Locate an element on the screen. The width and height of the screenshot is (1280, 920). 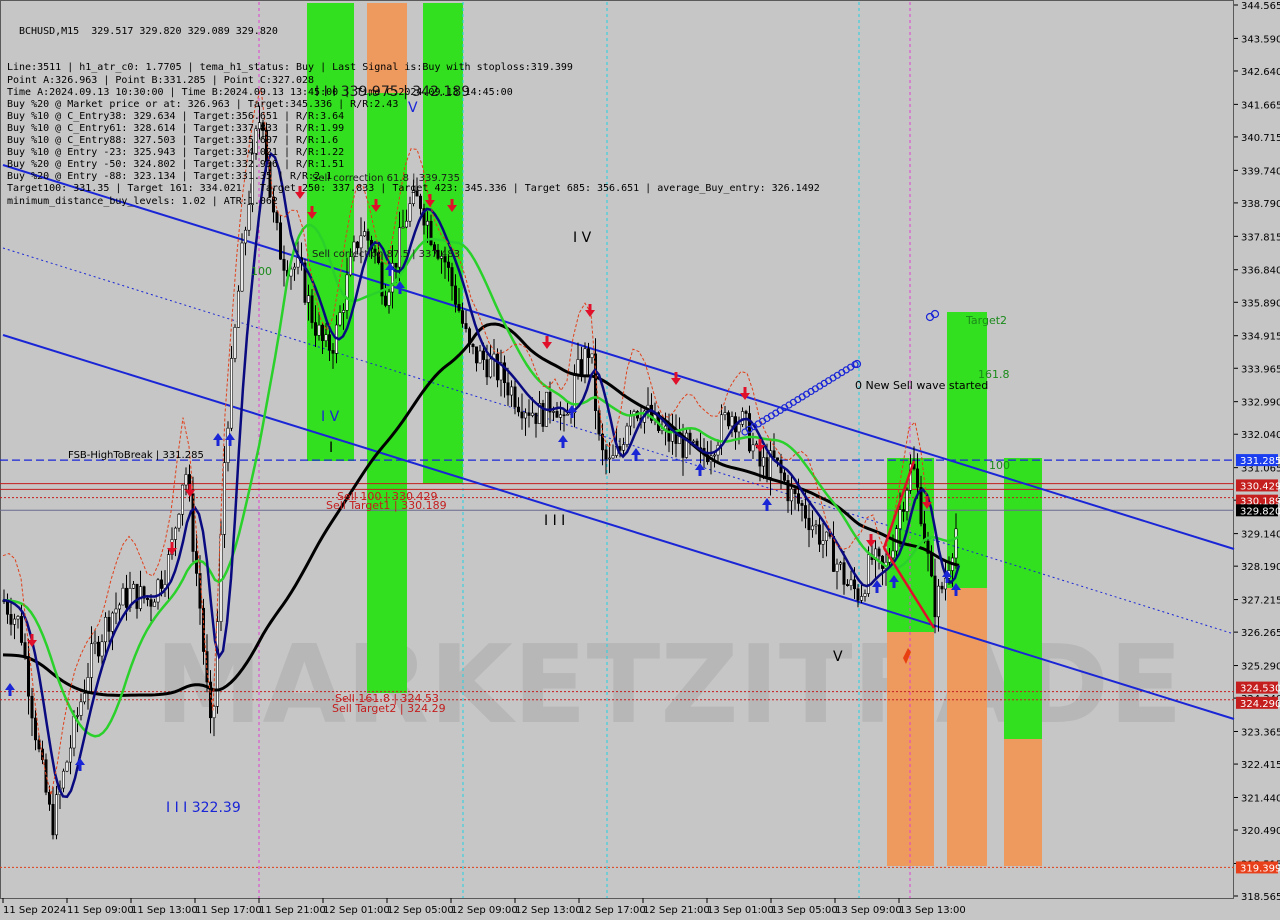
time-tick-label: 11 Sep 21:00 is located at coordinates (292, 910).